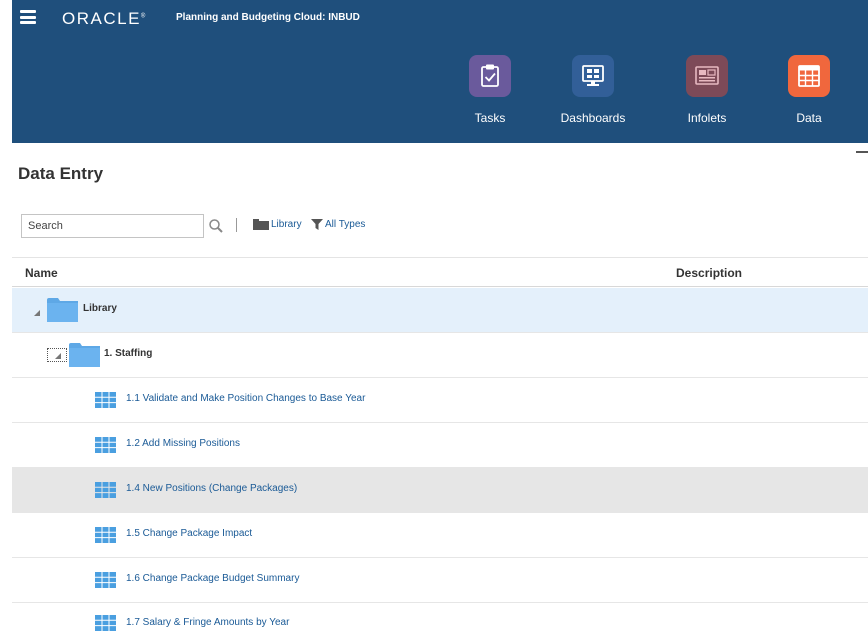  What do you see at coordinates (317, 224) in the screenshot?
I see `filter-funnel-icon` at bounding box center [317, 224].